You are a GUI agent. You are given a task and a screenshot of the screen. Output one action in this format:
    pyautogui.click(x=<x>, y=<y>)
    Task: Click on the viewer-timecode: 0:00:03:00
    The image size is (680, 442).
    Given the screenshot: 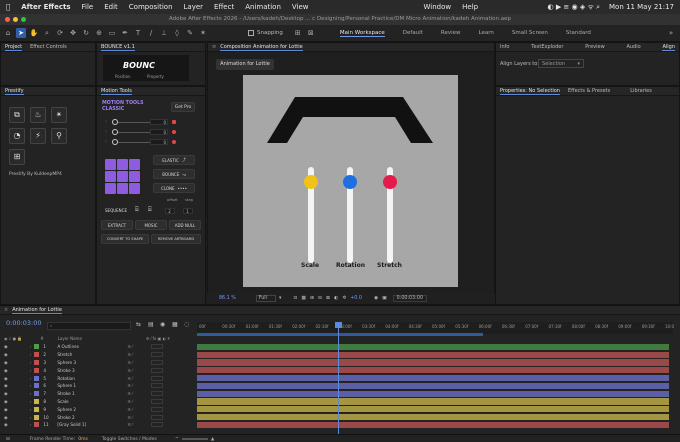 What is the action you would take?
    pyautogui.click(x=409, y=298)
    